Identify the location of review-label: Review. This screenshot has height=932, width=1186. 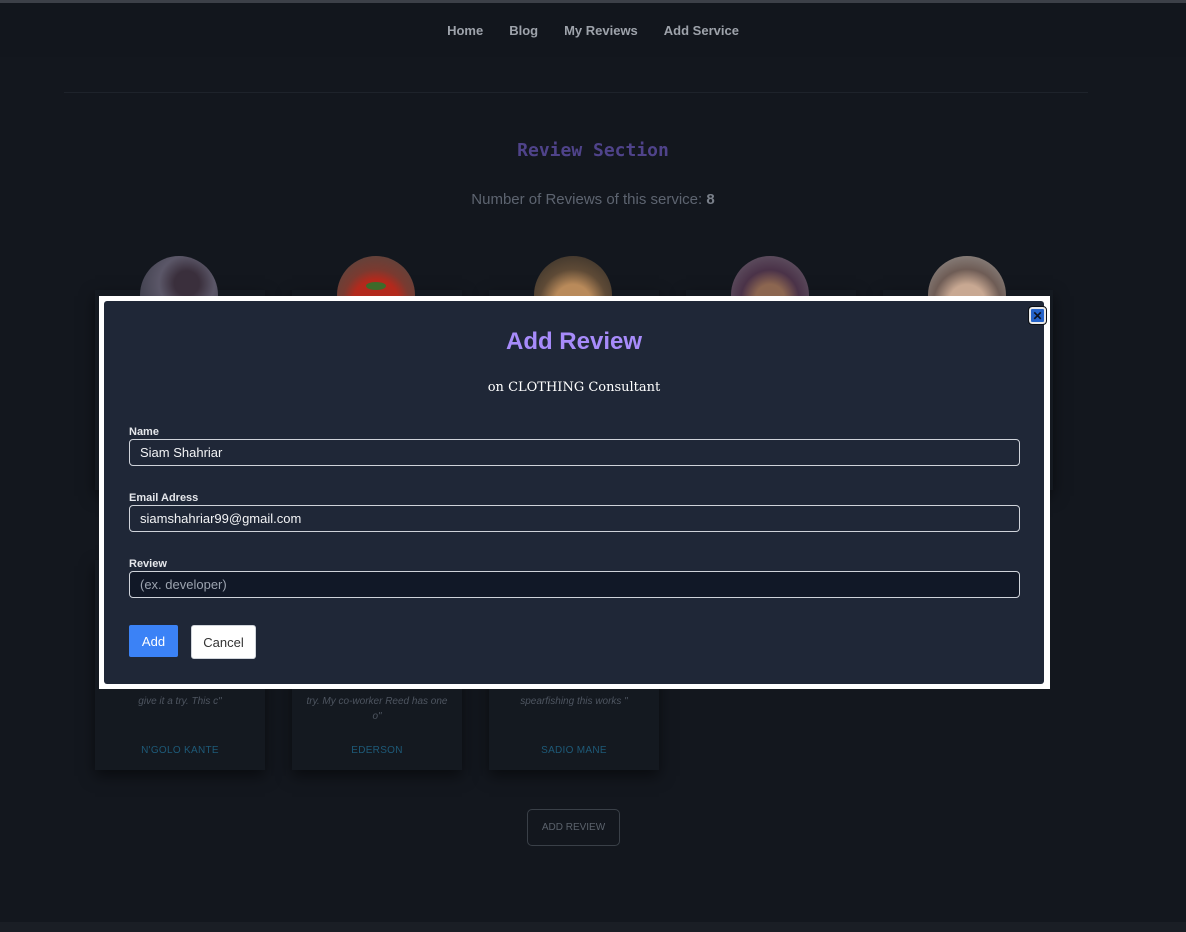
(148, 564).